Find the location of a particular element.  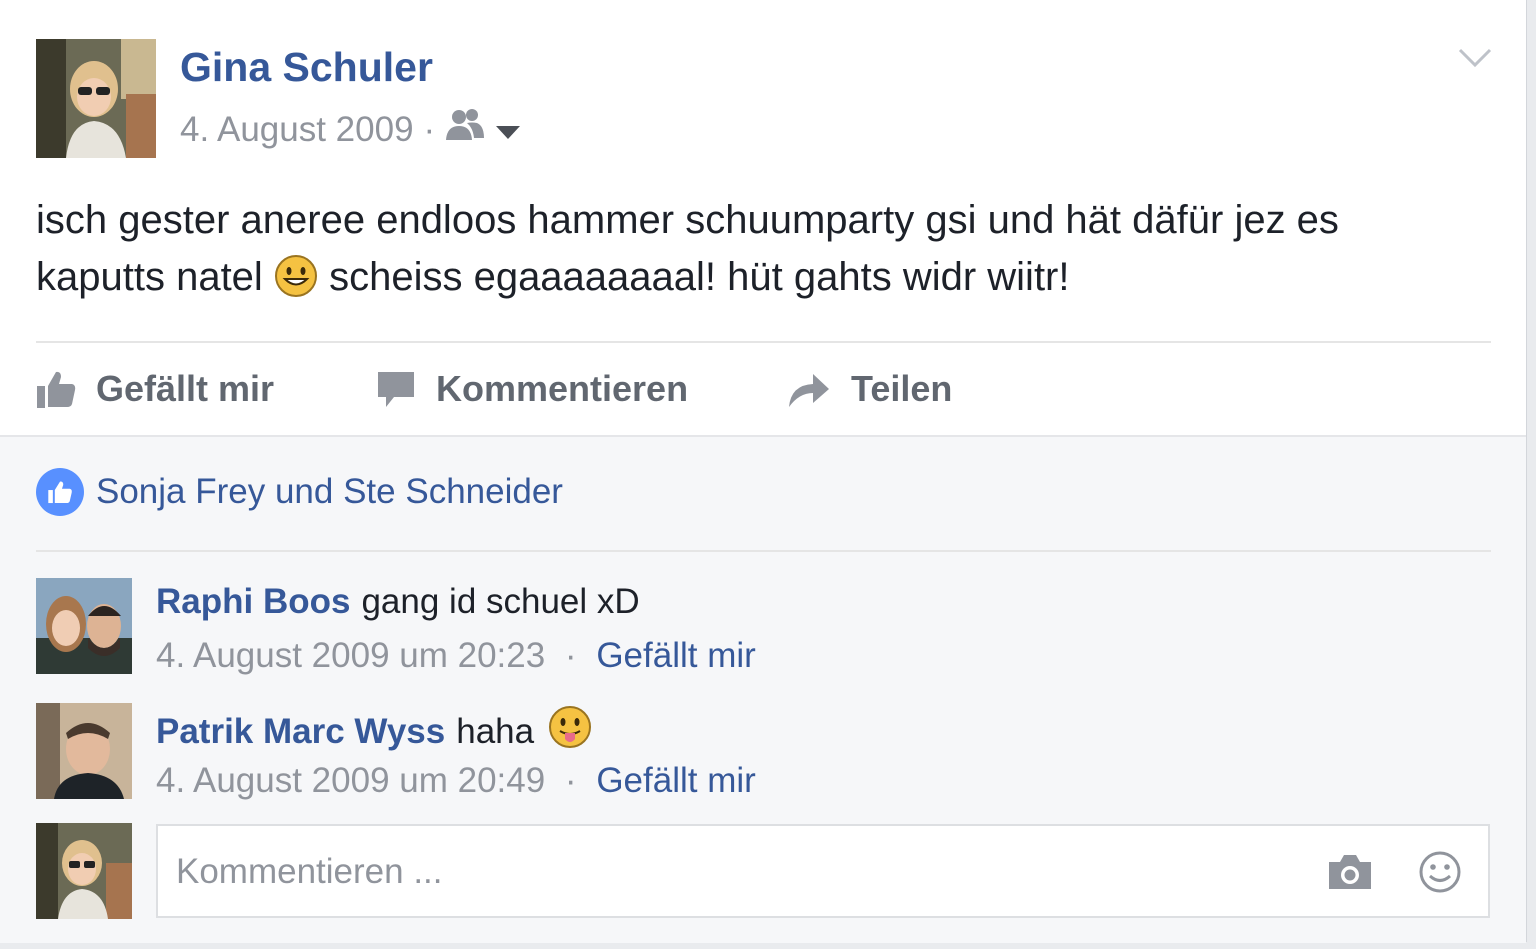

comment-text: haha is located at coordinates (495, 731).